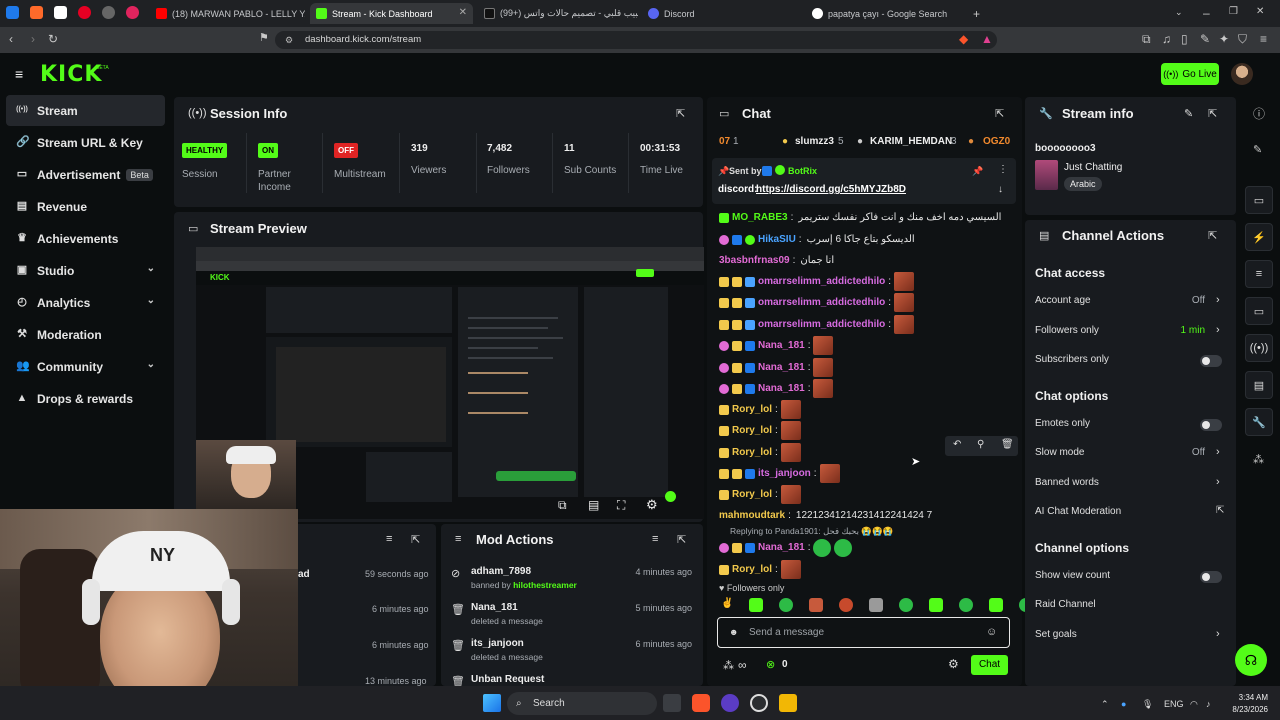  I want to click on preview-layout-icon: ⧉, so click(562, 505).